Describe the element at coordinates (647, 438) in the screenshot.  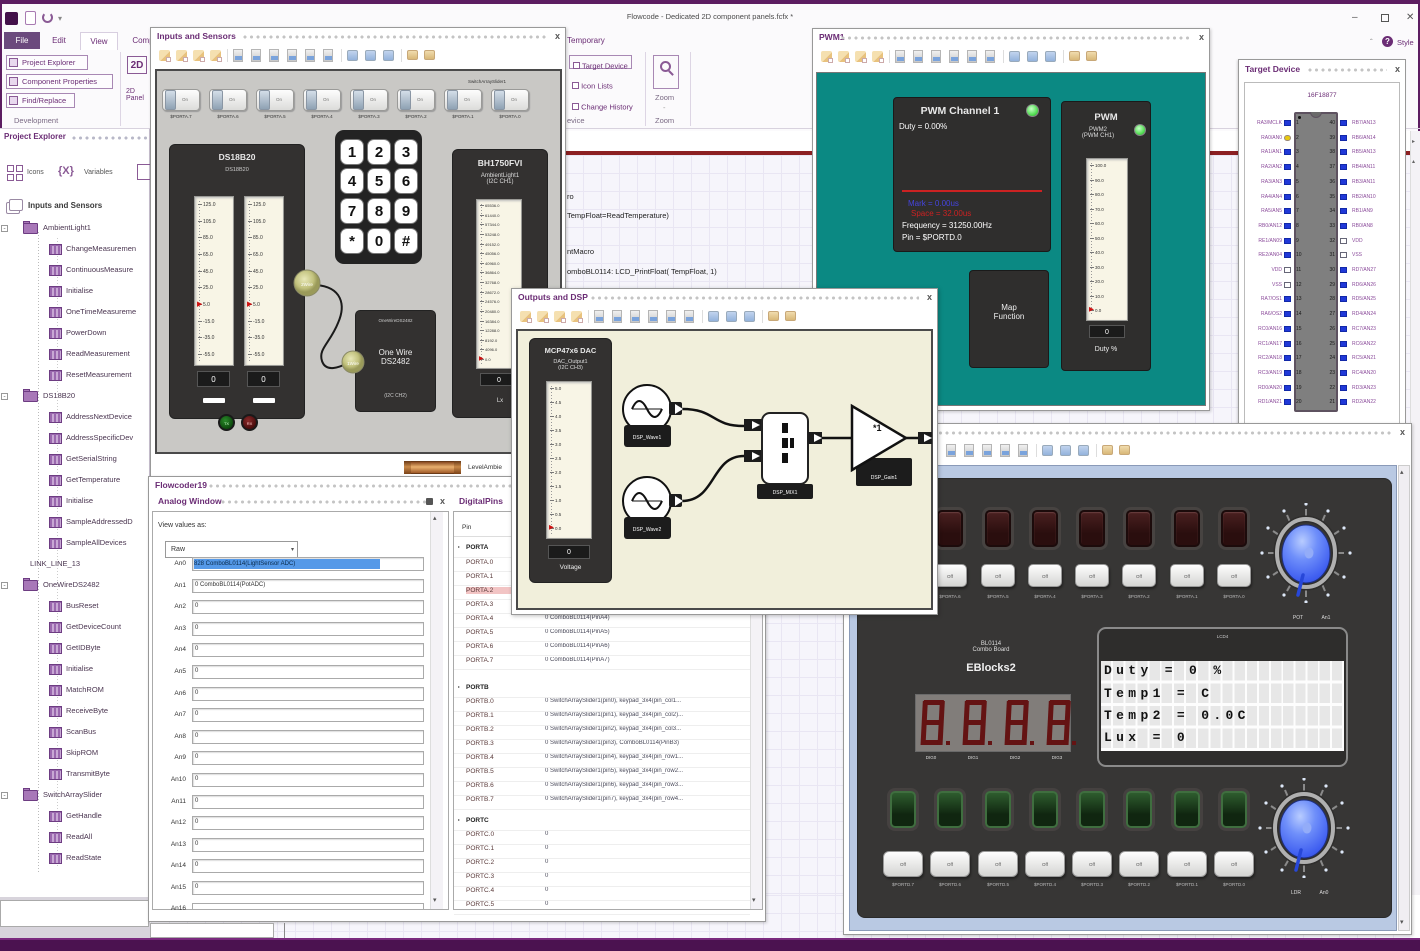
I see `svg-text: DSP_Wave1` at that location.